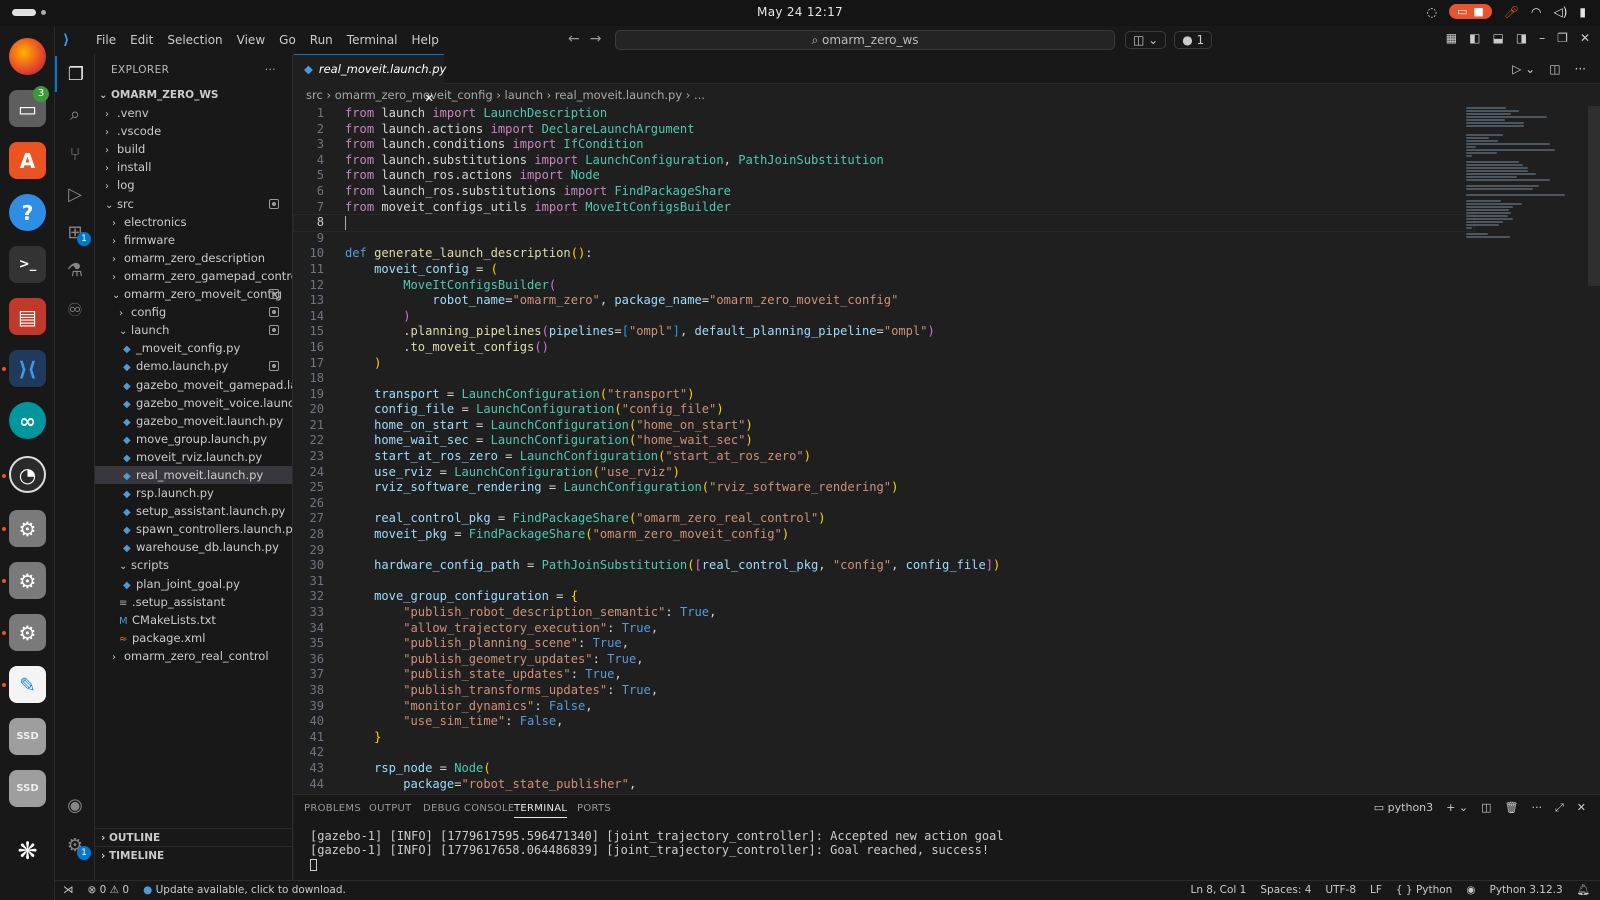  Describe the element at coordinates (1470, 890) in the screenshot. I see `copilot-icon: ◉` at that location.